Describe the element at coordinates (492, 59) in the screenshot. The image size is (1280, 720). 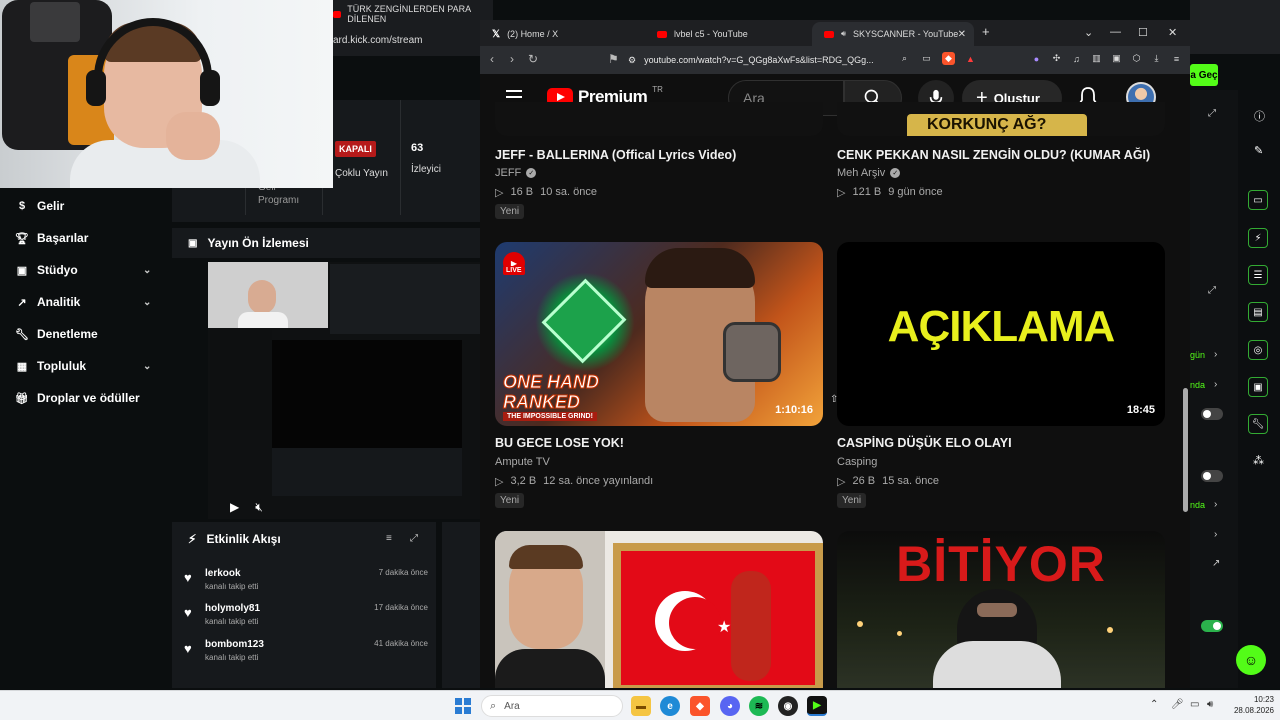
I see `back-icon: ‹` at that location.